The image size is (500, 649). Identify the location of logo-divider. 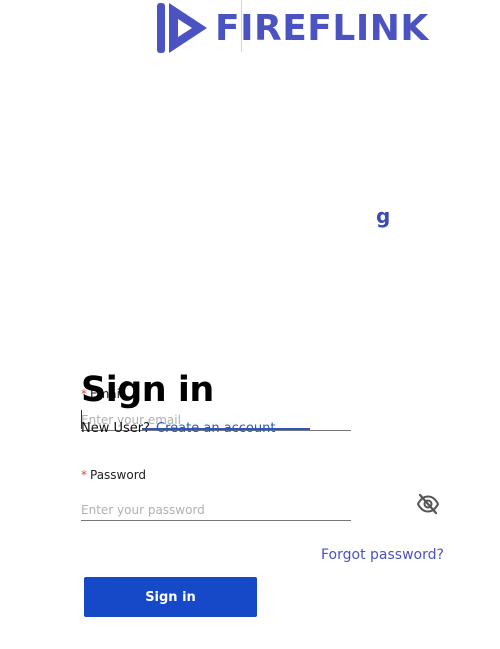
(241, 26).